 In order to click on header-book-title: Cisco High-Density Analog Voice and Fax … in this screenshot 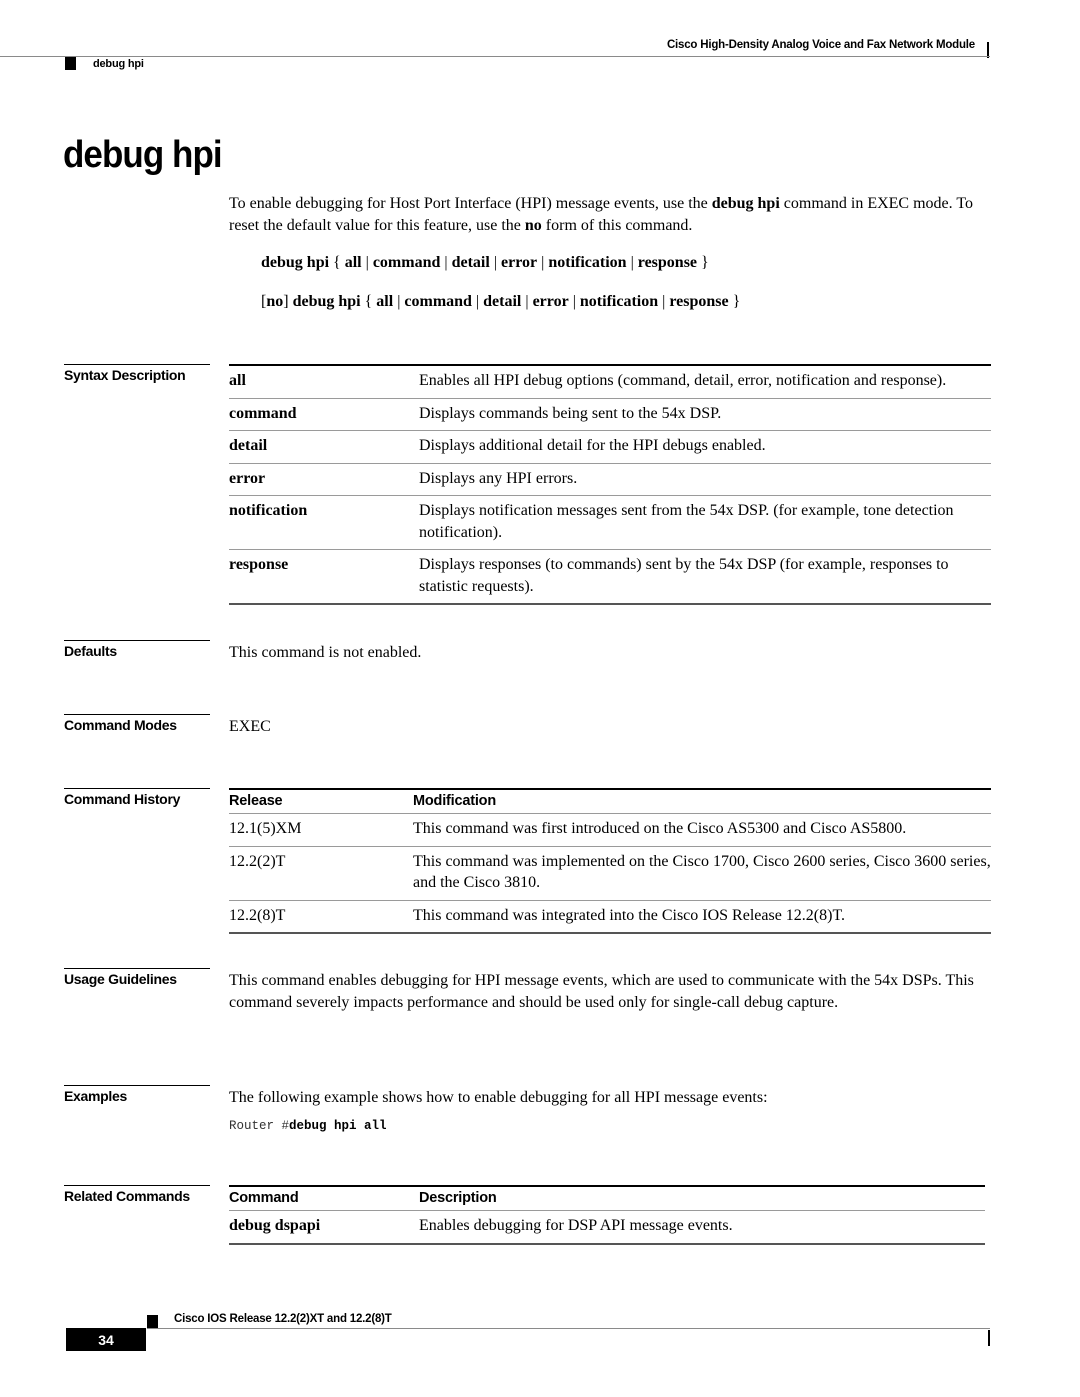, I will do `click(820, 45)`.